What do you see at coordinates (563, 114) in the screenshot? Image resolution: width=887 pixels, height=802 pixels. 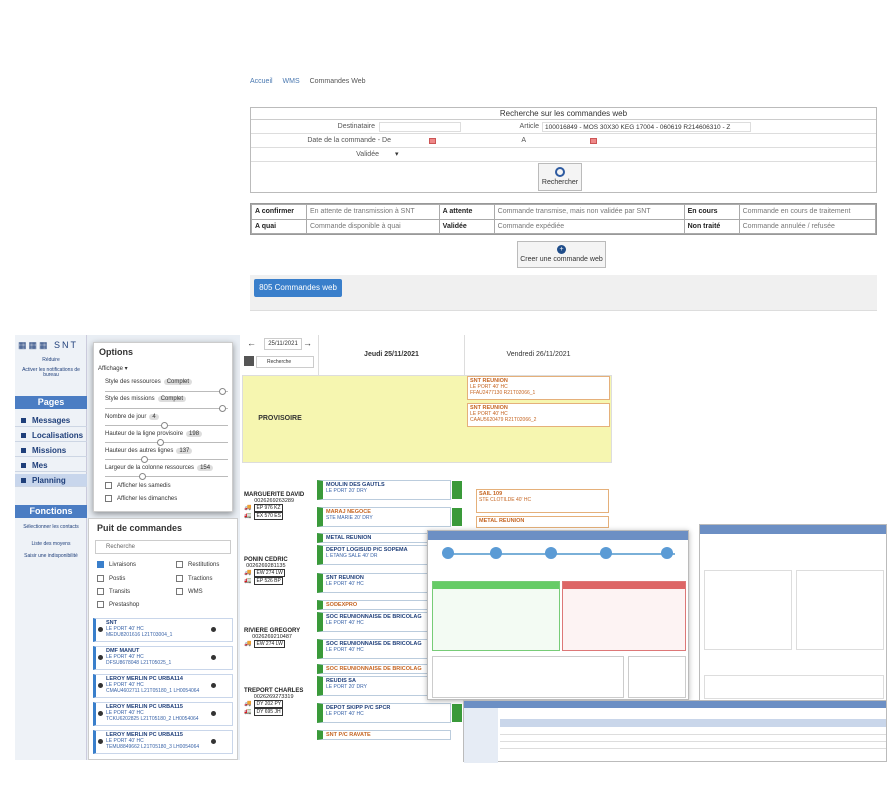 I see `search-panel-title: Recherche sur les commandes web` at bounding box center [563, 114].